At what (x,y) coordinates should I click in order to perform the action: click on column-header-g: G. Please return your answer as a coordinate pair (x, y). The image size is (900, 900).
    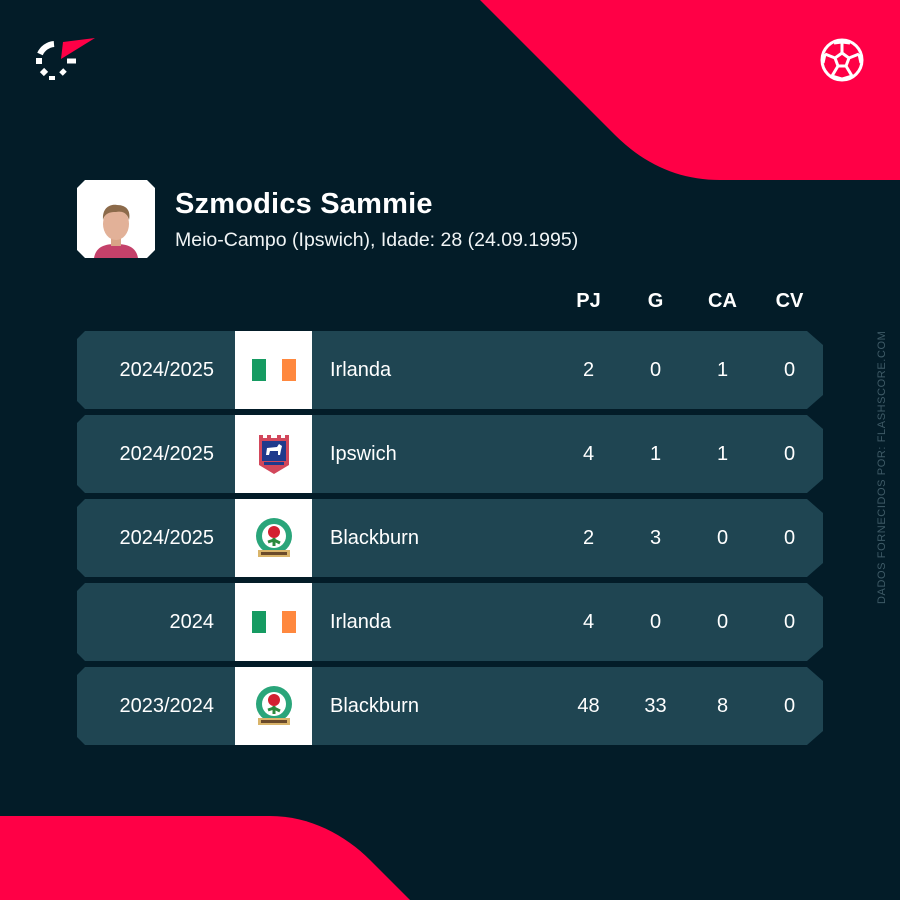
    Looking at the image, I should click on (655, 301).